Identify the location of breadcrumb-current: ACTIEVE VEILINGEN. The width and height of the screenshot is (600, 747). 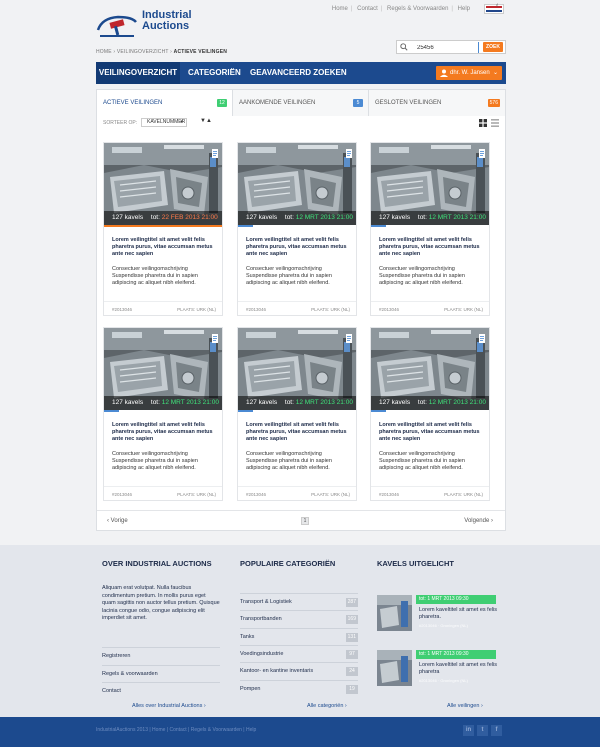
(200, 52).